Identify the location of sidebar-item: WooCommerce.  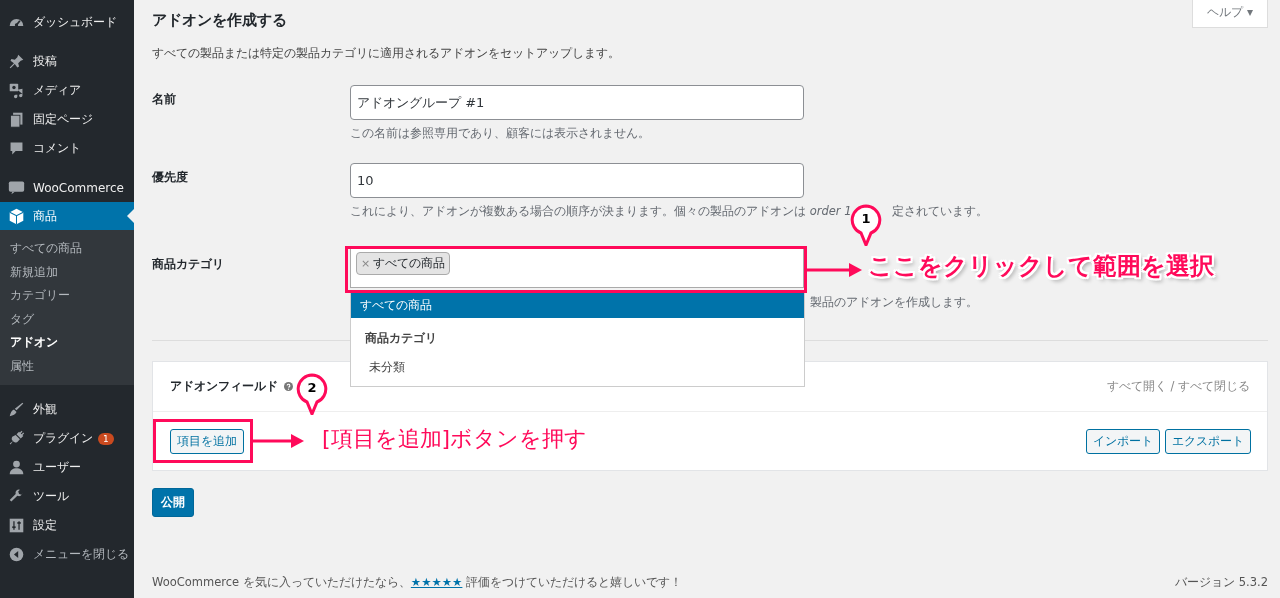
(67, 187).